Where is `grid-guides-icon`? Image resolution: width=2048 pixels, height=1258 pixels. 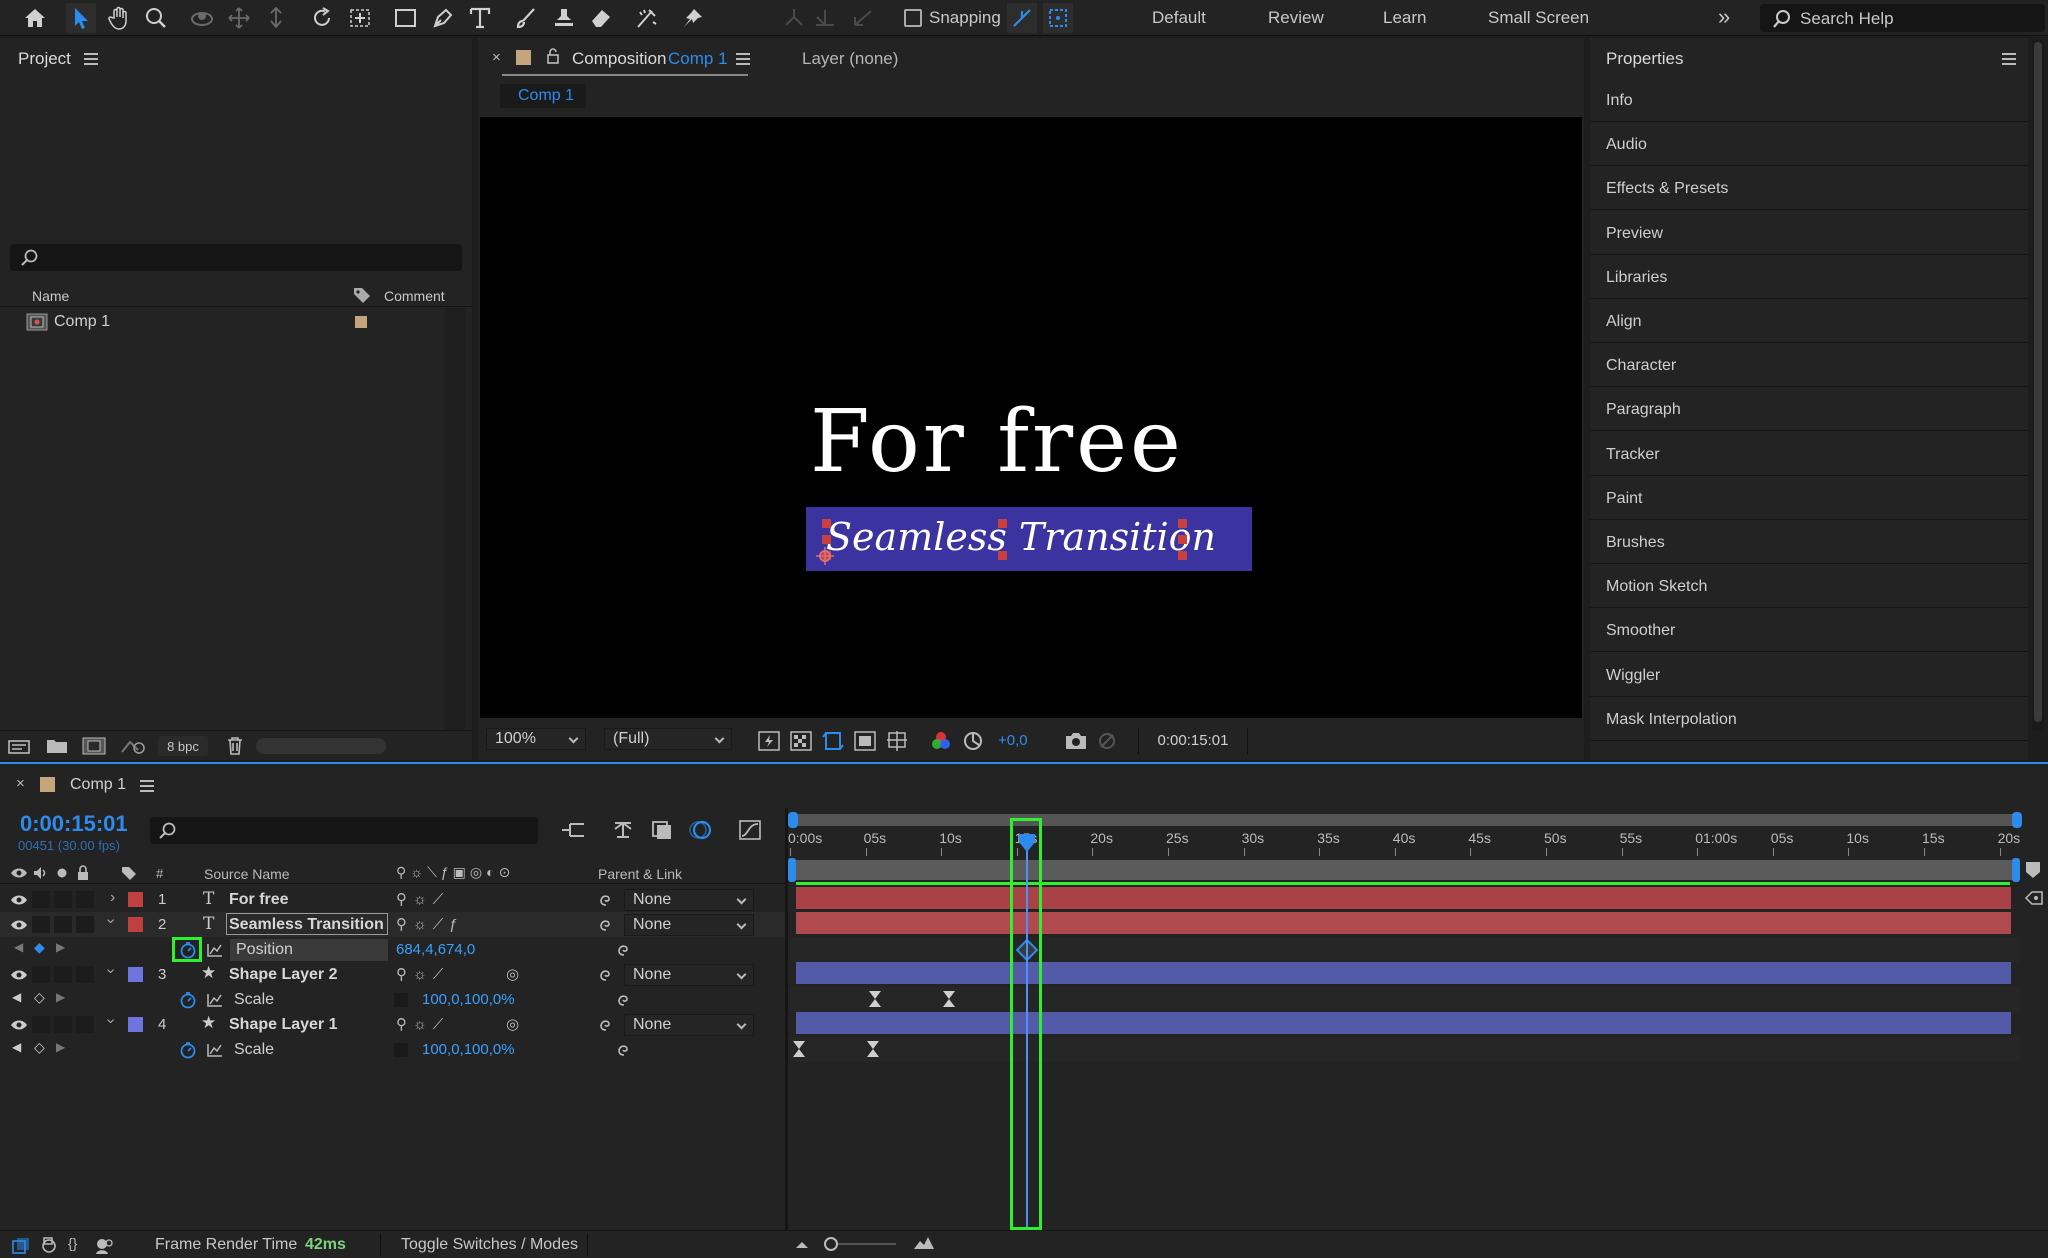
grid-guides-icon is located at coordinates (897, 741).